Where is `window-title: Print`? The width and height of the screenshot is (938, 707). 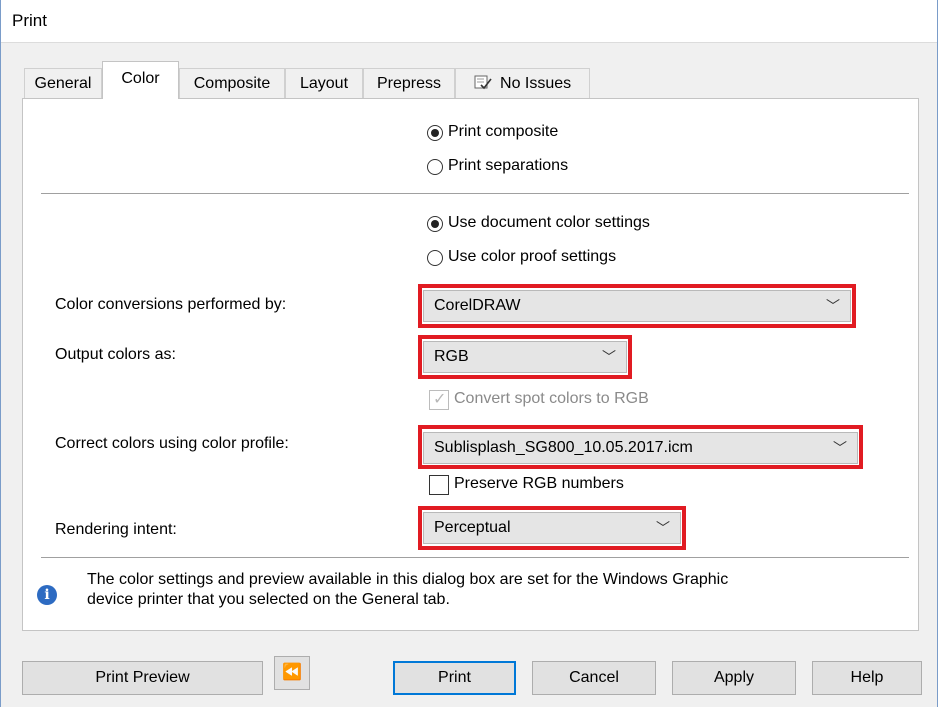
window-title: Print is located at coordinates (29, 20).